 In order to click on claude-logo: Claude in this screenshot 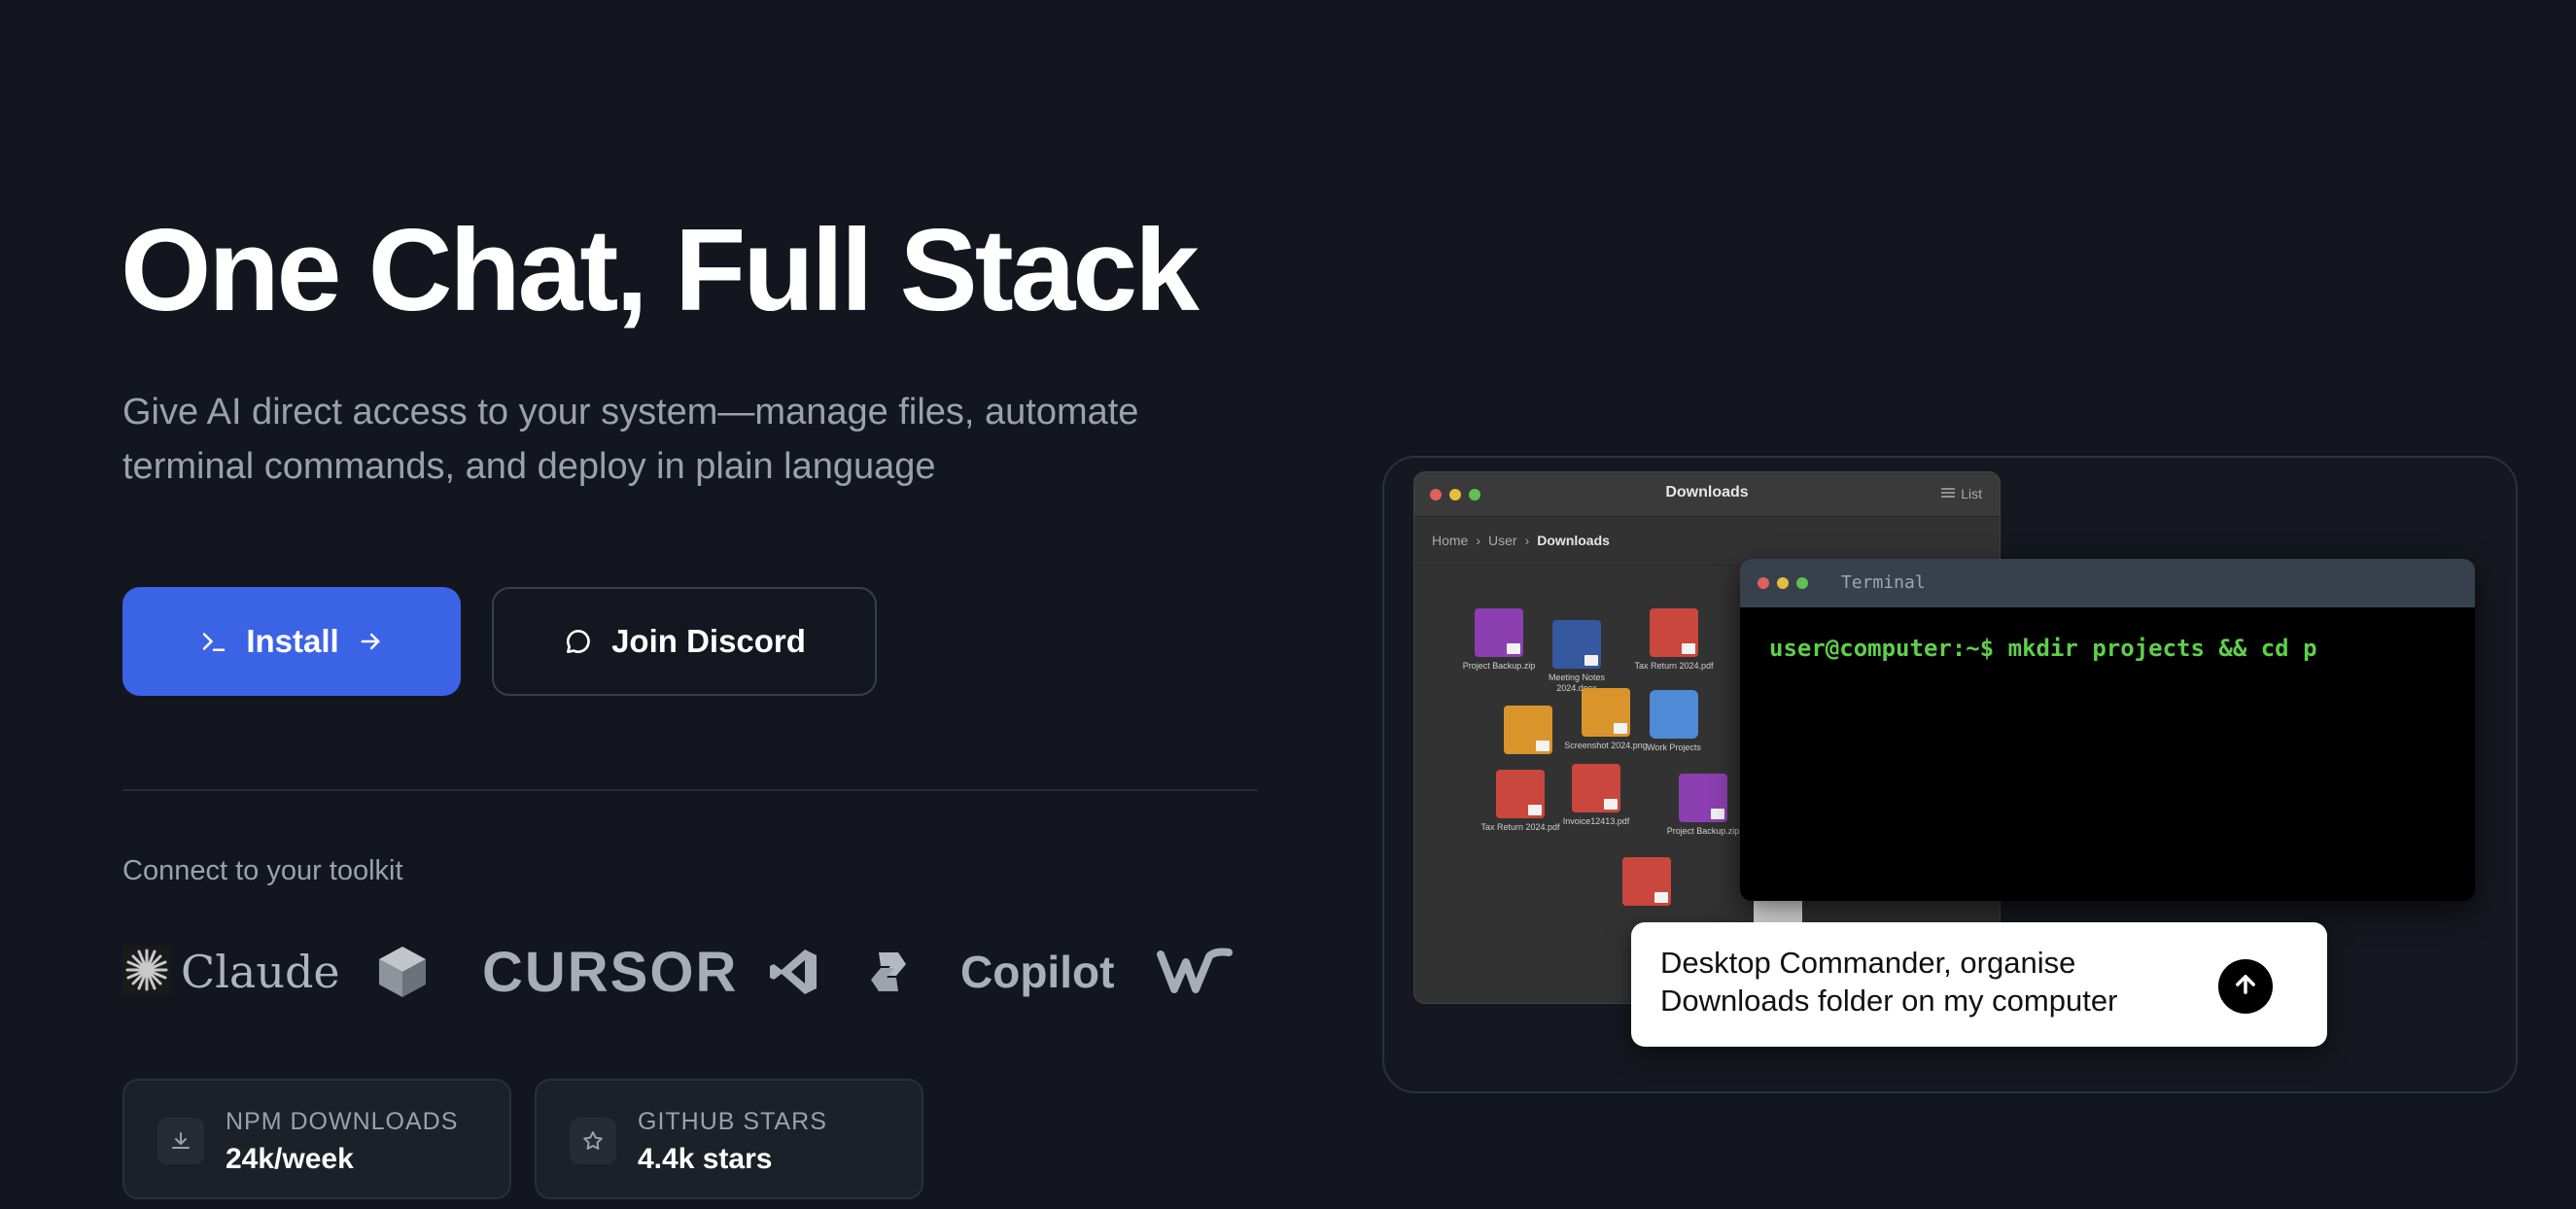, I will do `click(231, 972)`.